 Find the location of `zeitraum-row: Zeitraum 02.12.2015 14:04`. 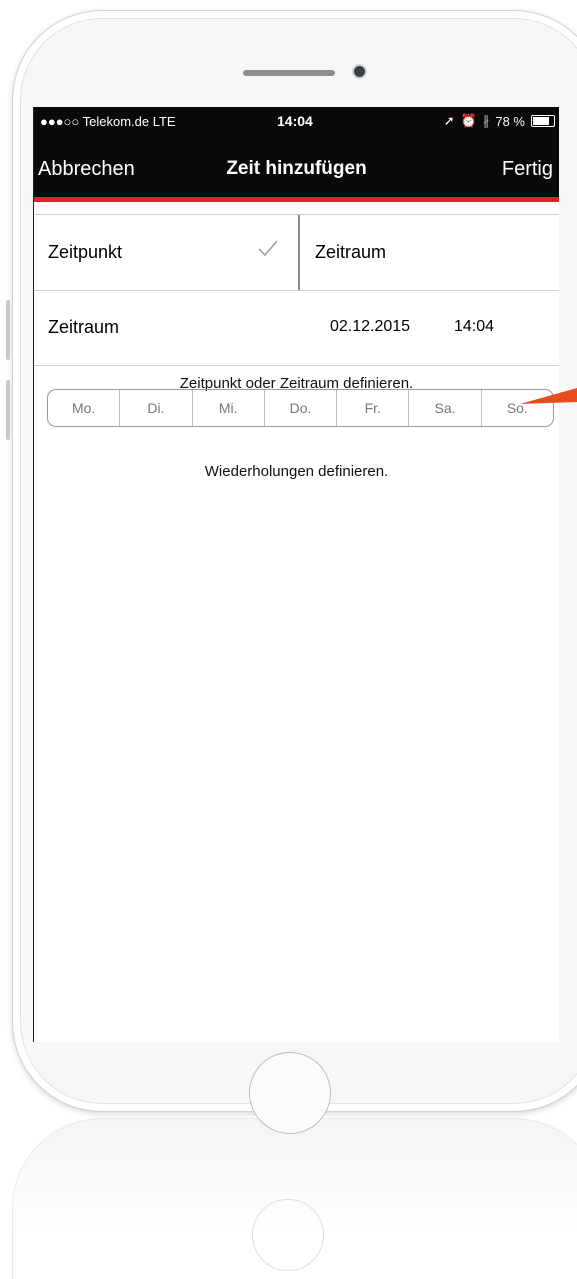

zeitraum-row: Zeitraum 02.12.2015 14:04 is located at coordinates (296, 328).